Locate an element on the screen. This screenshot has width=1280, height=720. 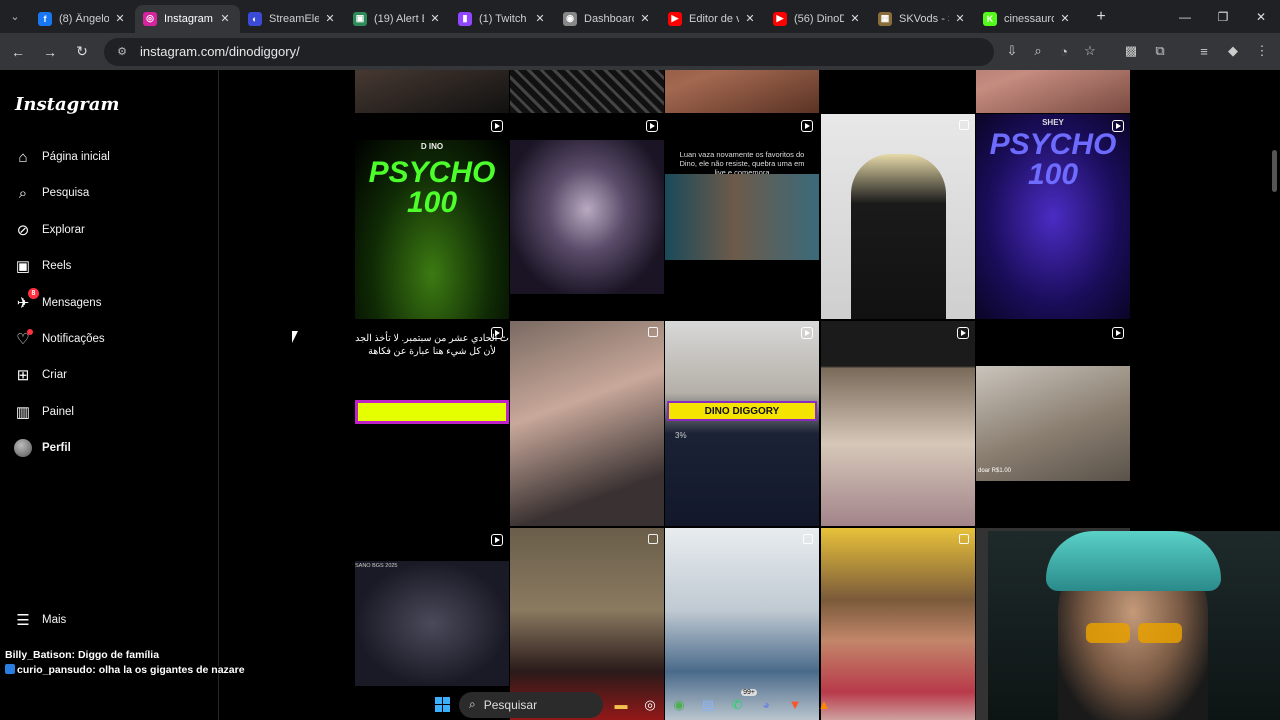
forward-button: → is located at coordinates (50, 52).